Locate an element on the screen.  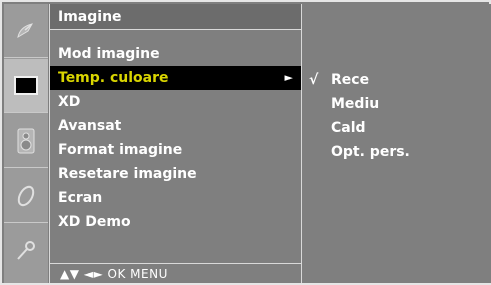
category-picture is located at coordinates (26, 86).